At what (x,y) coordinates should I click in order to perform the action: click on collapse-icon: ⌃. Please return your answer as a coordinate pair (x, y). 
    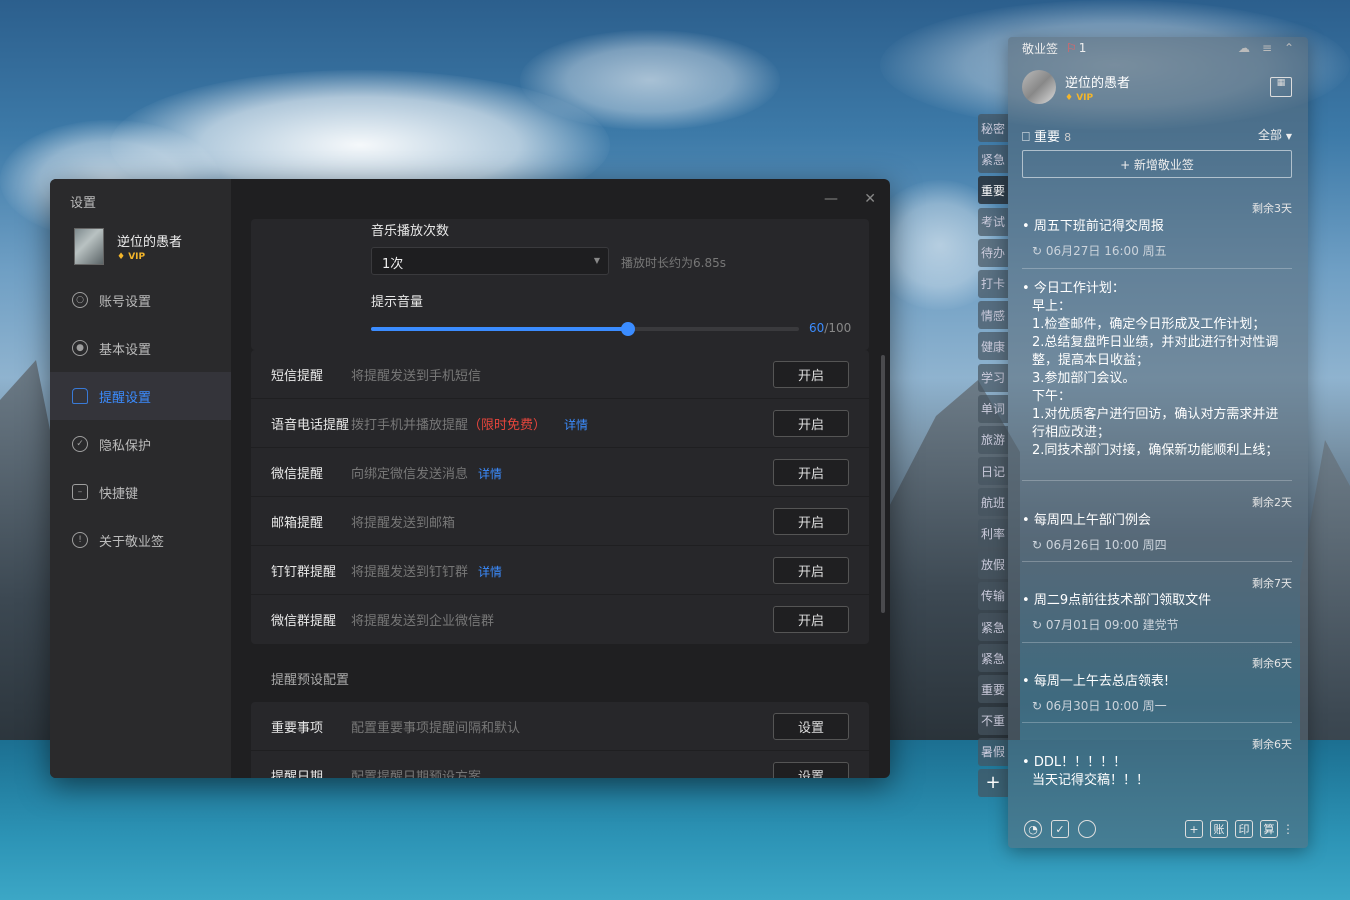
    Looking at the image, I should click on (1289, 48).